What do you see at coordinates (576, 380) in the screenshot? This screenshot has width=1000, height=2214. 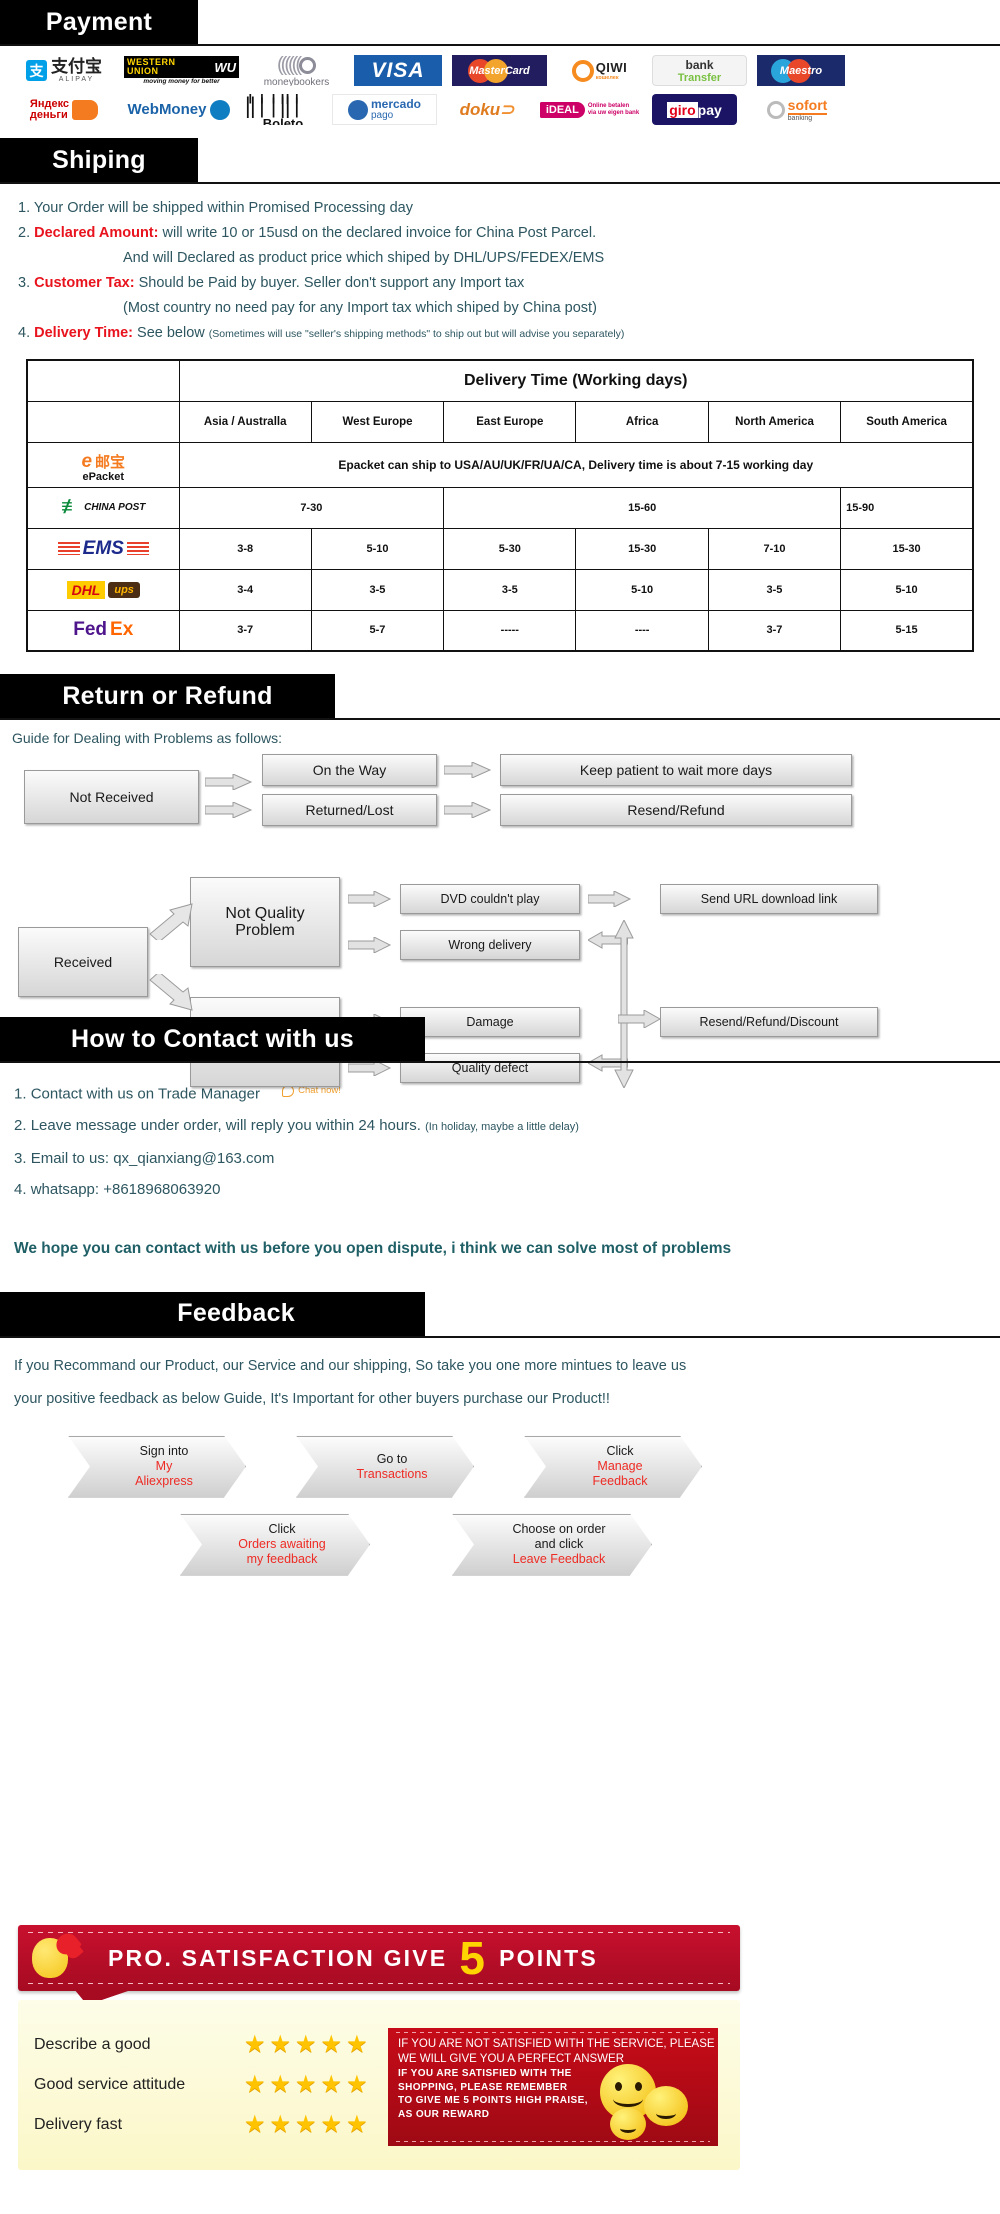 I see `delivery-table-title: Delivery Time (Working days)` at bounding box center [576, 380].